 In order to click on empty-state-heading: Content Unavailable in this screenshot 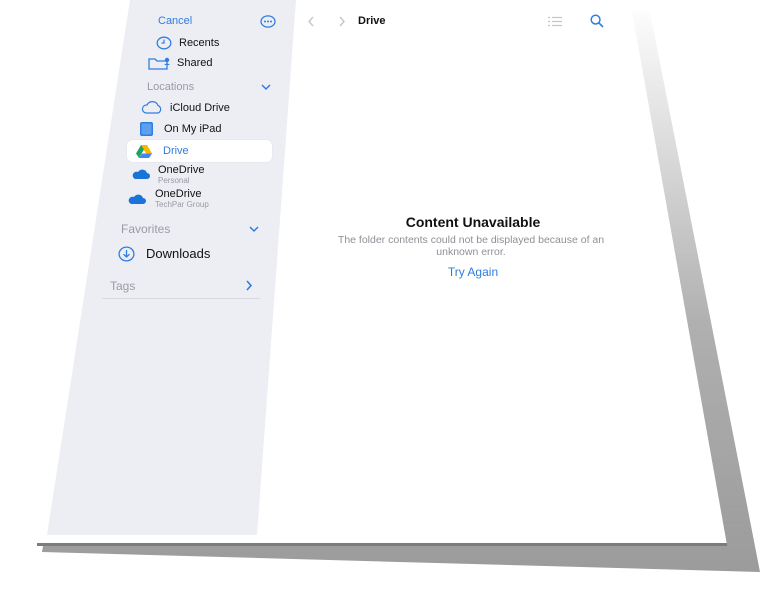, I will do `click(473, 222)`.